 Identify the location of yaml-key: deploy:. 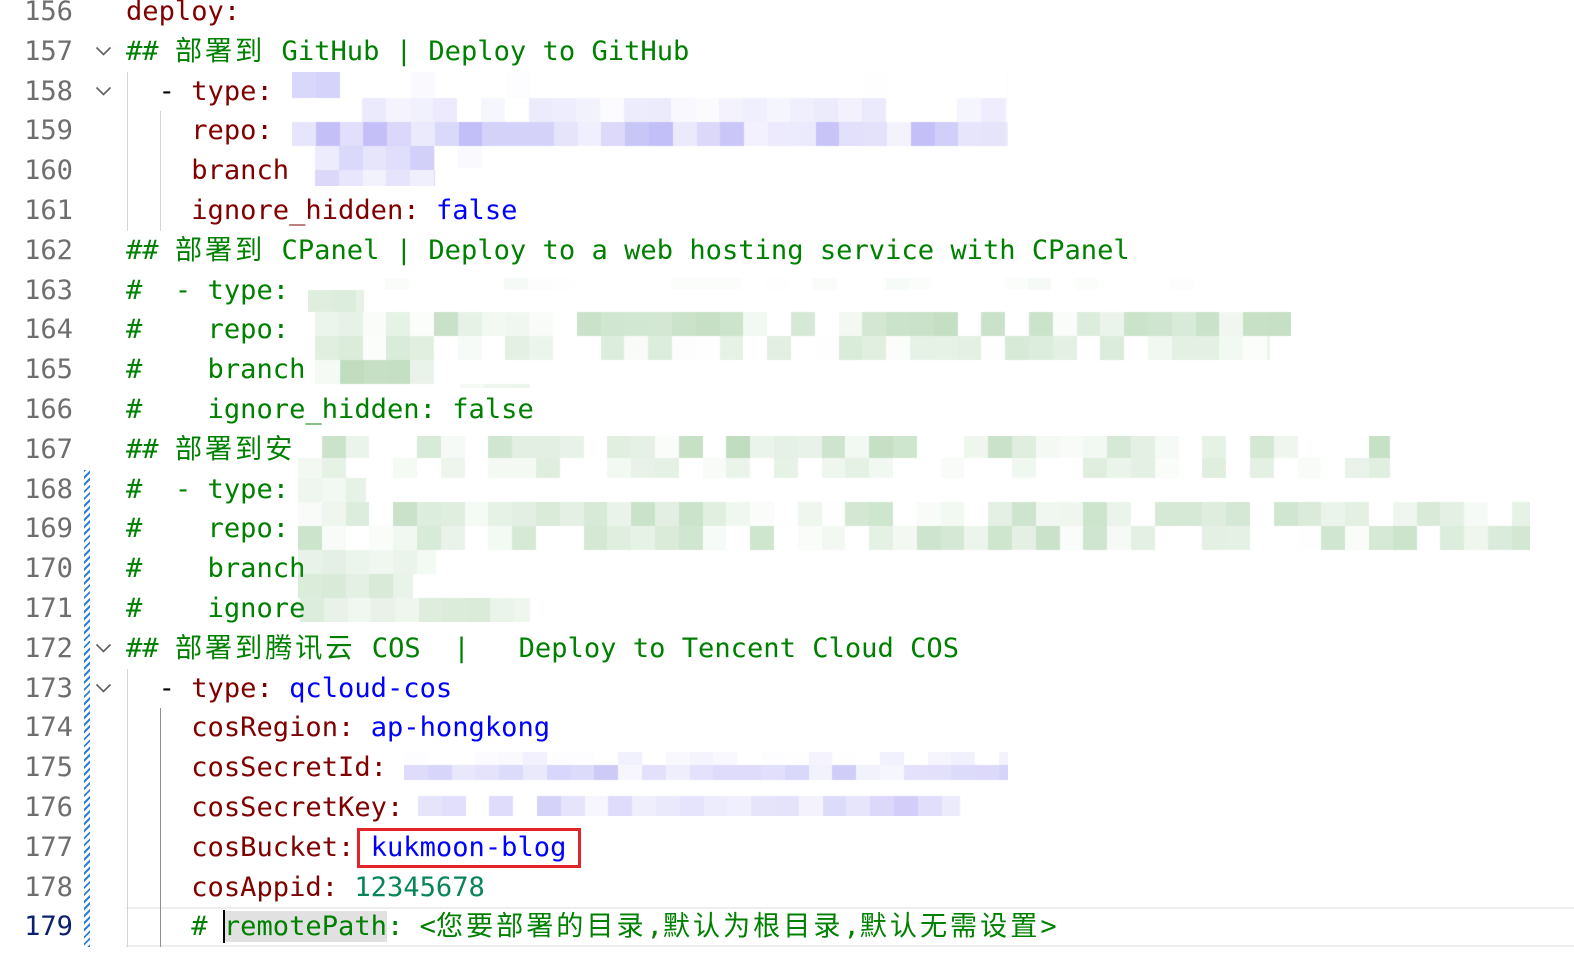
(183, 13).